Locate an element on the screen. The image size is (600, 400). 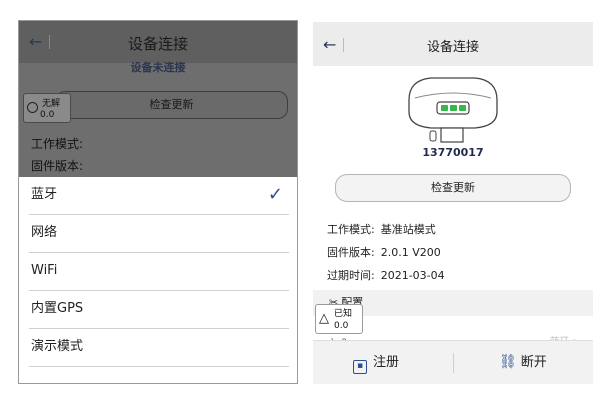
expiry-value: 2021-03-04 is located at coordinates (412, 275).